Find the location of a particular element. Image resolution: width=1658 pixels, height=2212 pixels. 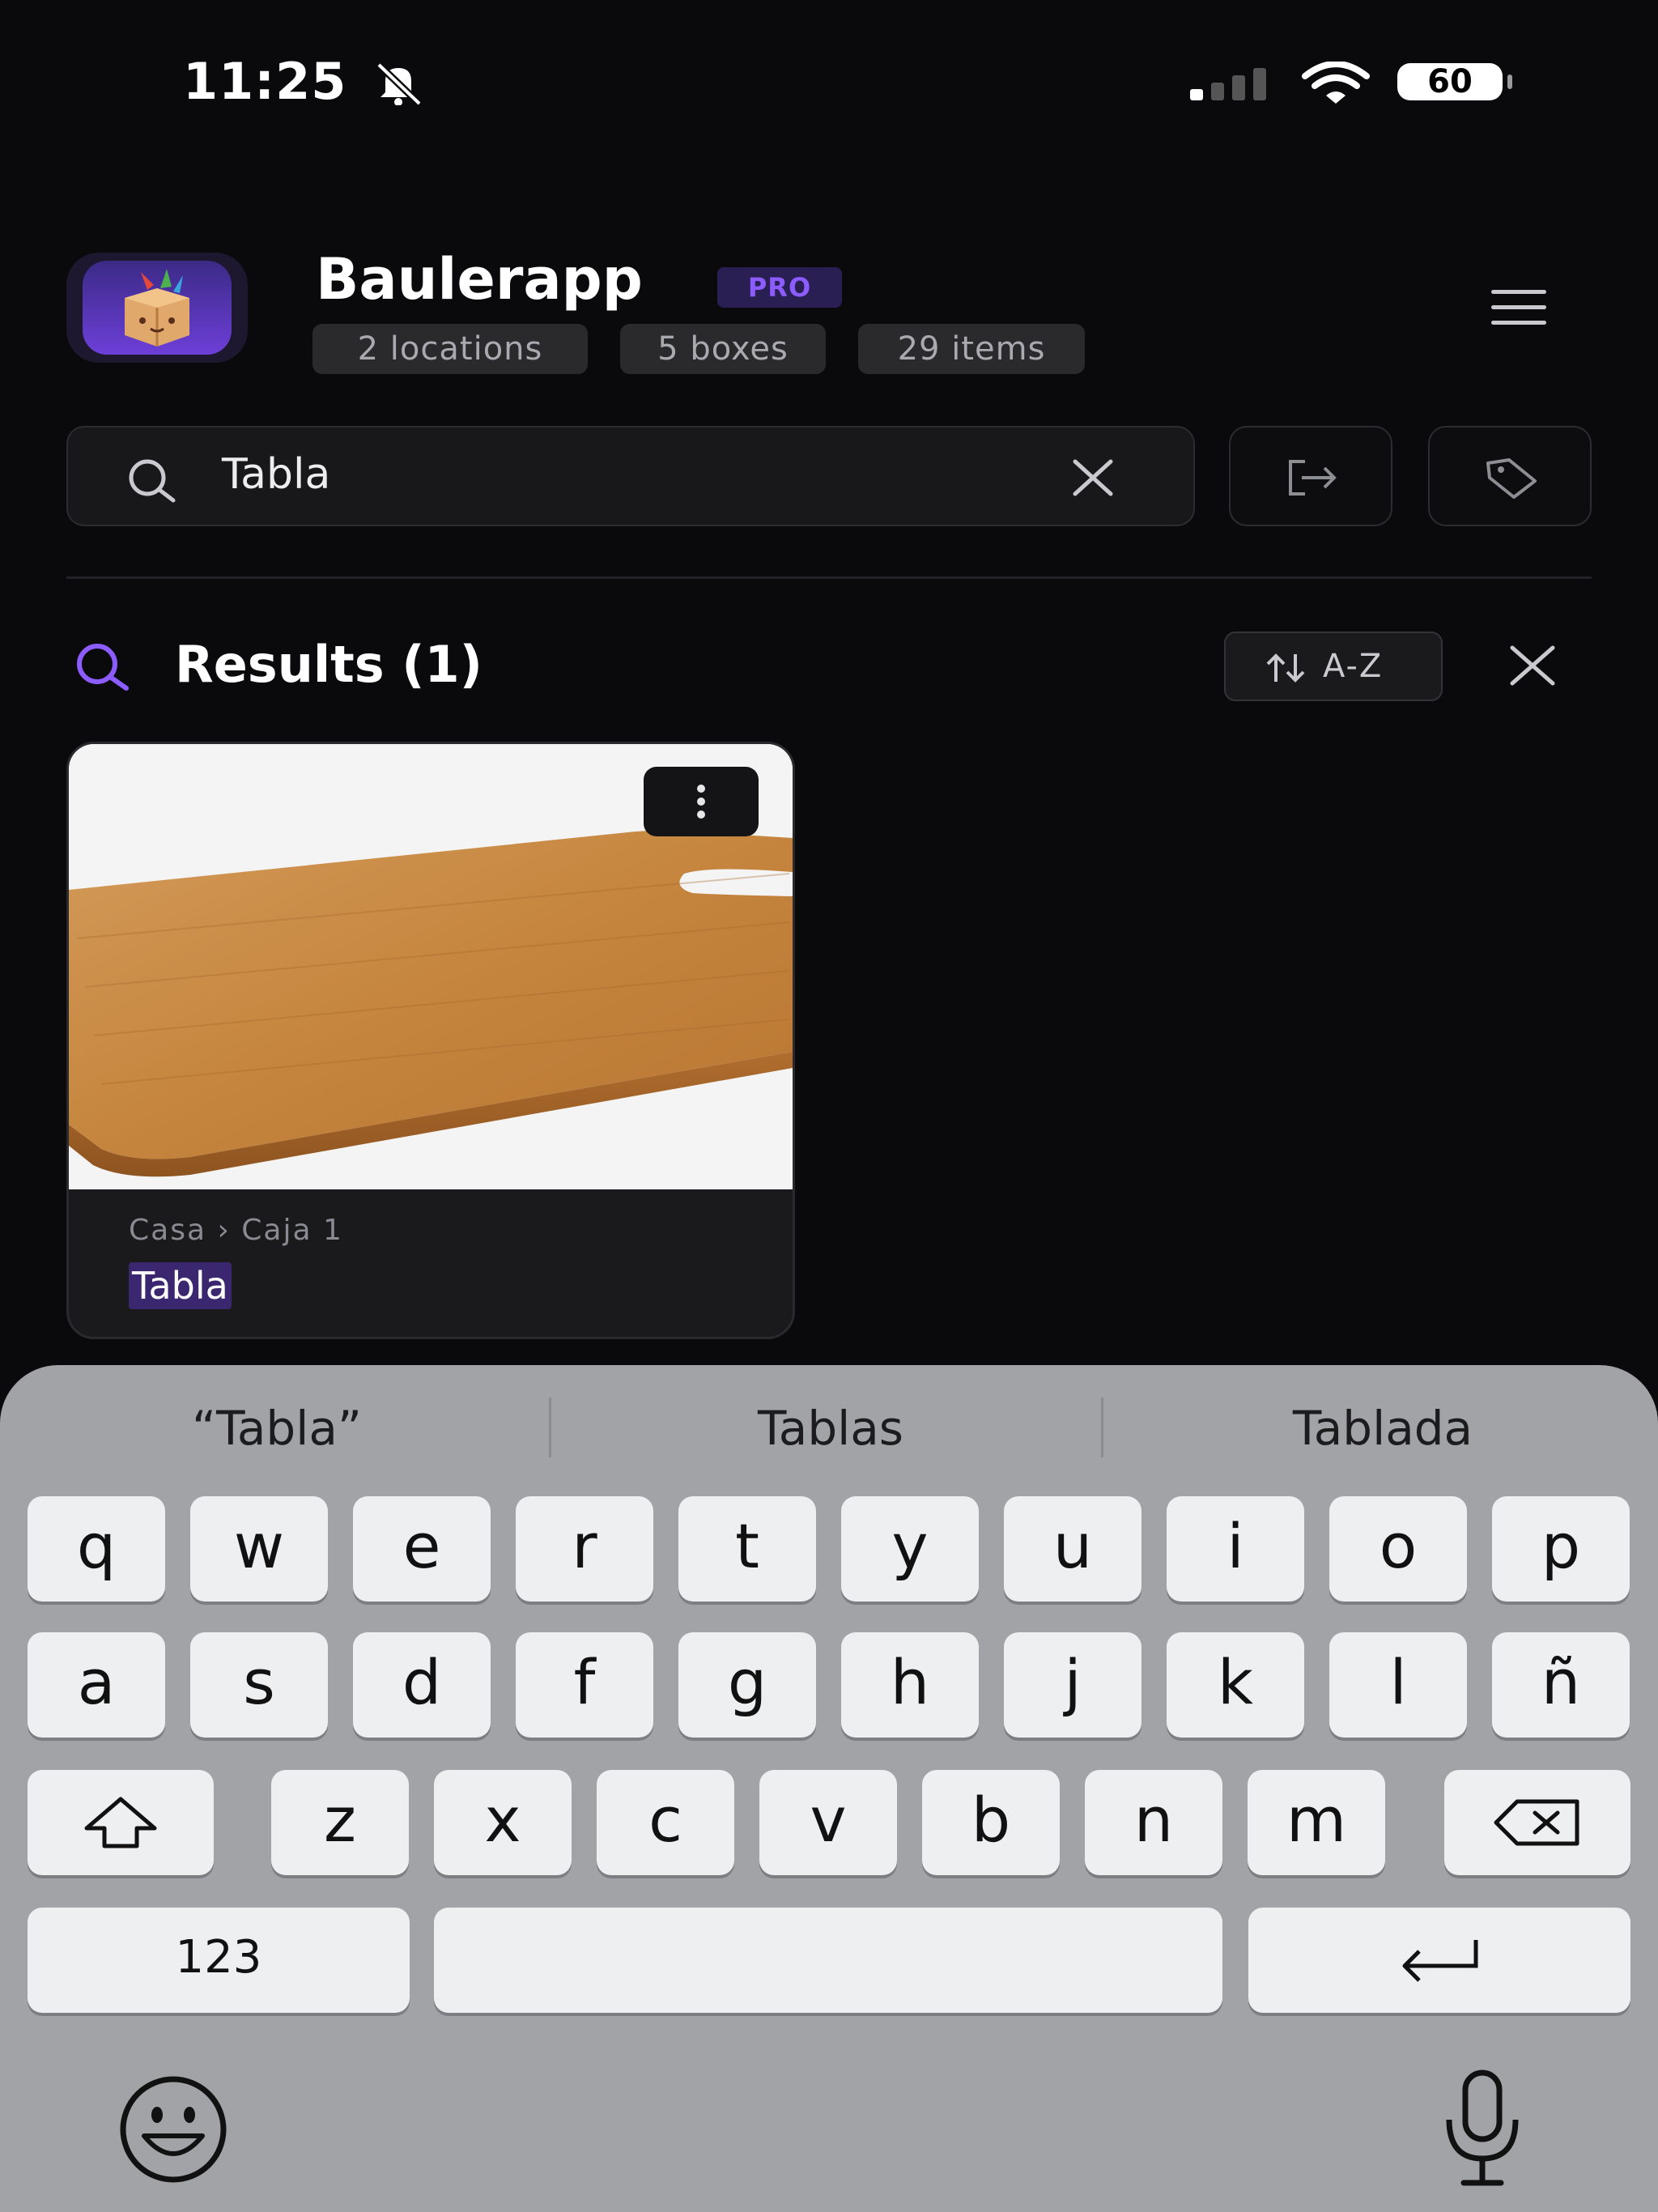

move-out-button is located at coordinates (1310, 476).